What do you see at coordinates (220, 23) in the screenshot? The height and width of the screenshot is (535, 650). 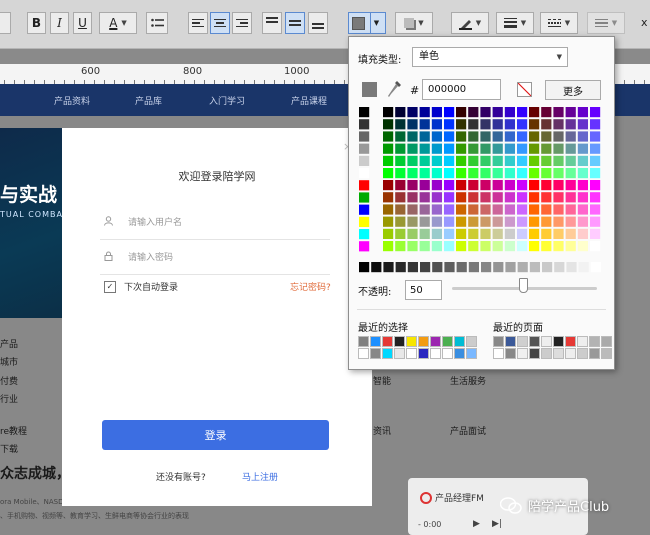 I see `align-center-button` at bounding box center [220, 23].